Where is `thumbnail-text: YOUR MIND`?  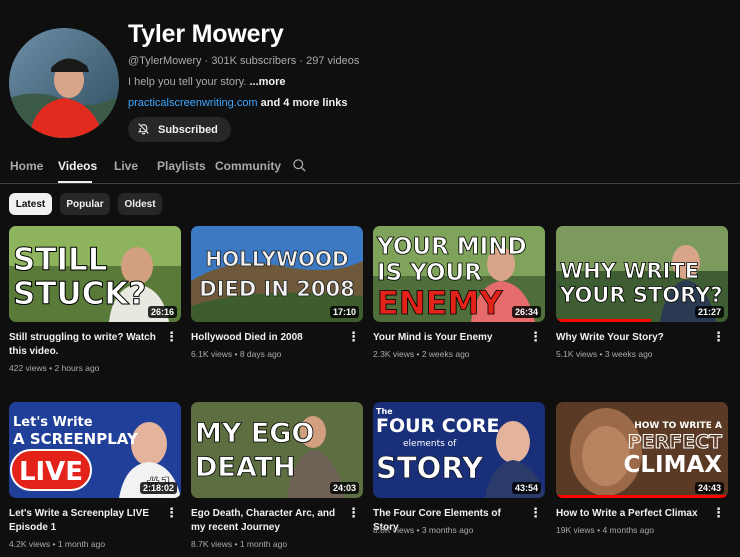 thumbnail-text: YOUR MIND is located at coordinates (451, 247).